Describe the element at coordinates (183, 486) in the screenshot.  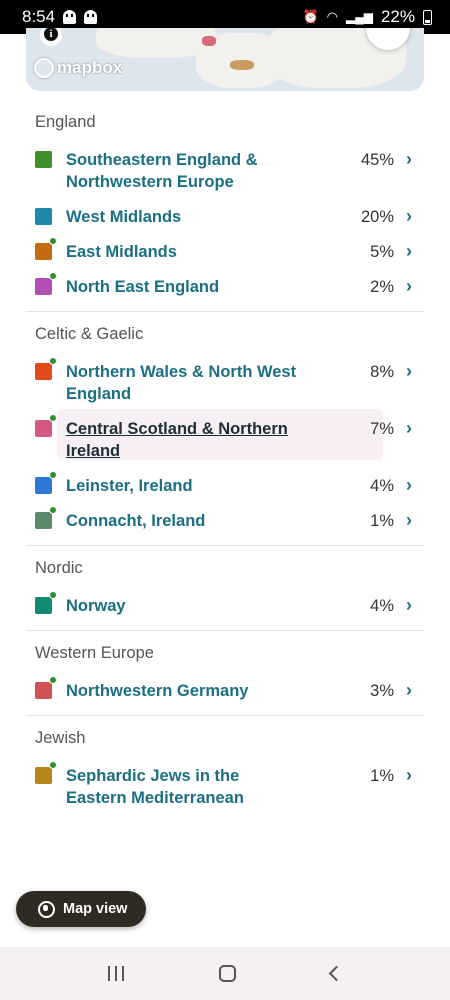
I see `region-name-link: Leinster, Ireland` at that location.